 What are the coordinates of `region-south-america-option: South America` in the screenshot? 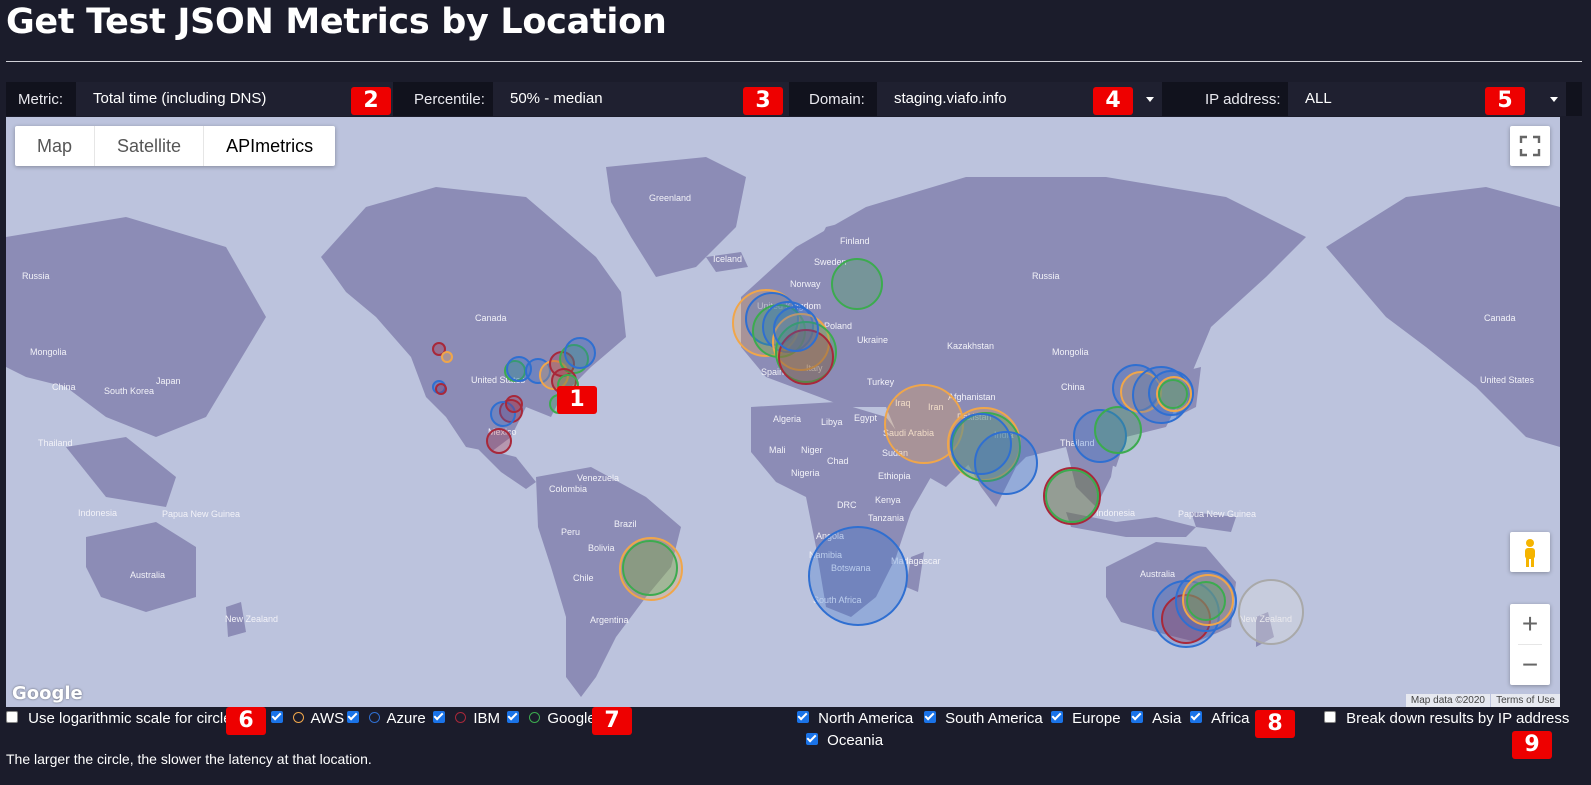 It's located at (983, 718).